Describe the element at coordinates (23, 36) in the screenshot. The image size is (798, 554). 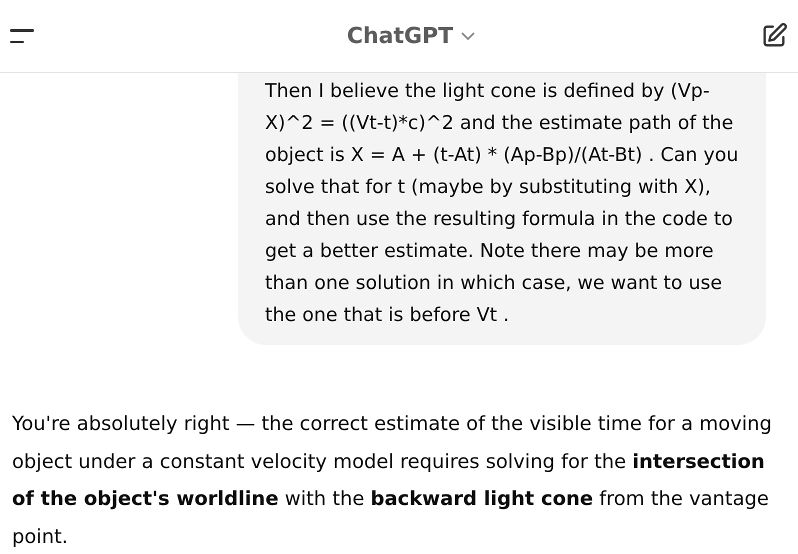
I see `menu-icon` at that location.